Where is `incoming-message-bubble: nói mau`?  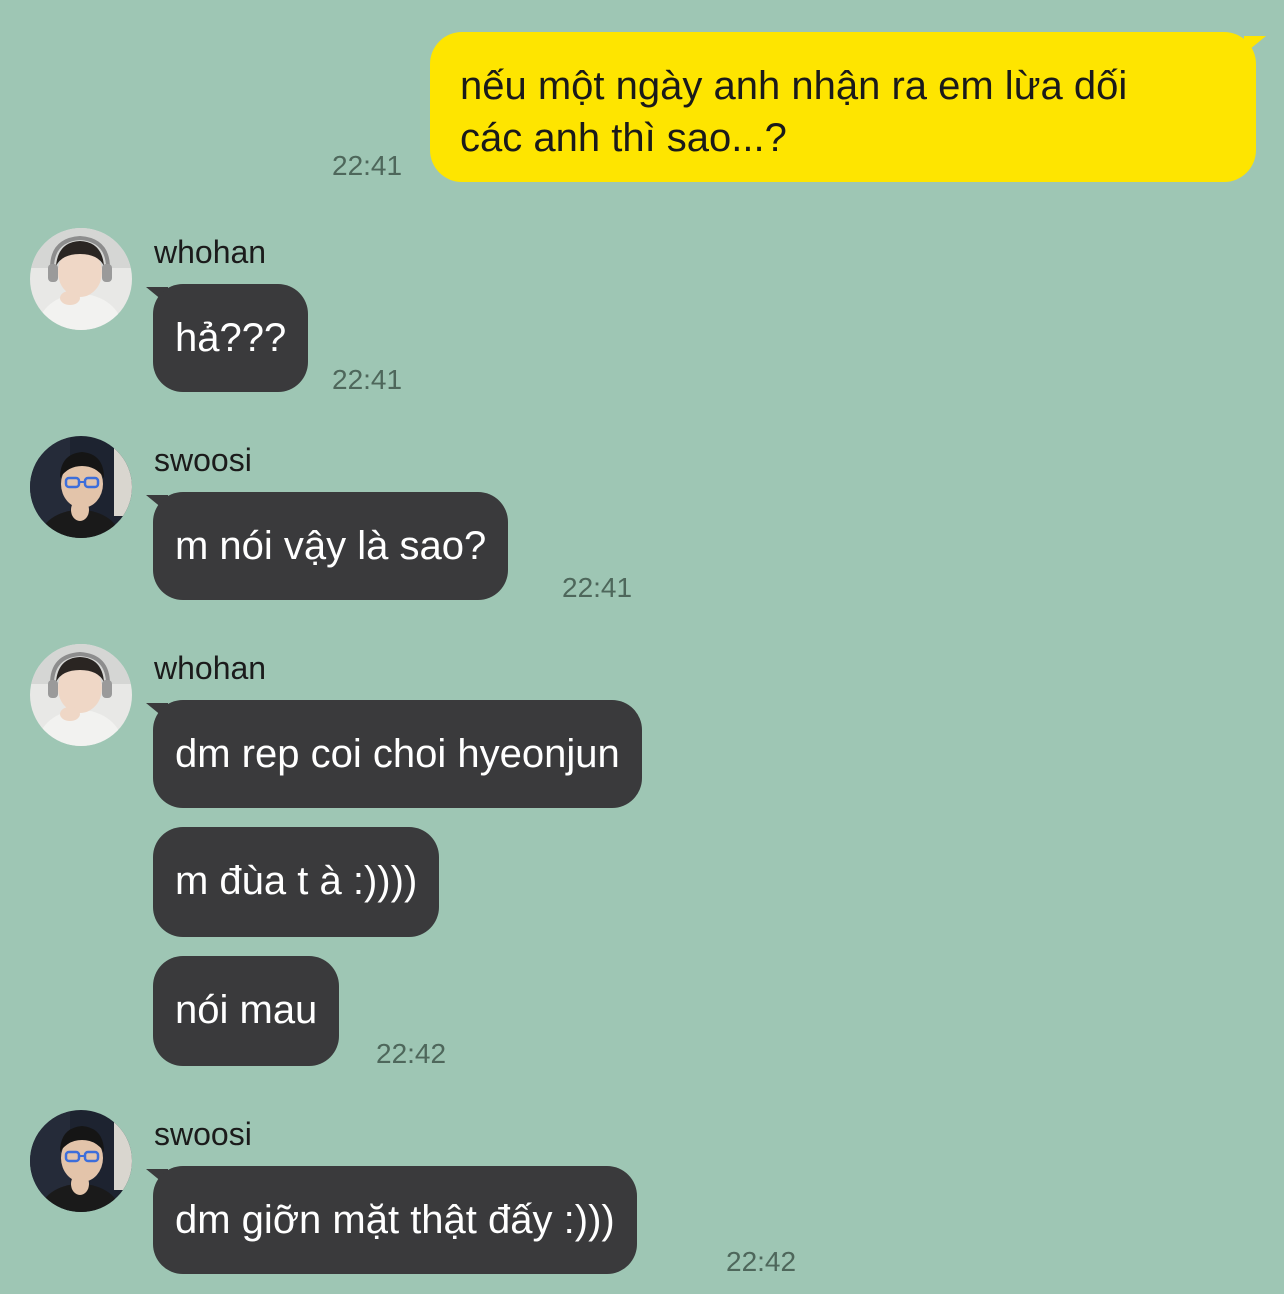
incoming-message-bubble: nói mau is located at coordinates (246, 1011).